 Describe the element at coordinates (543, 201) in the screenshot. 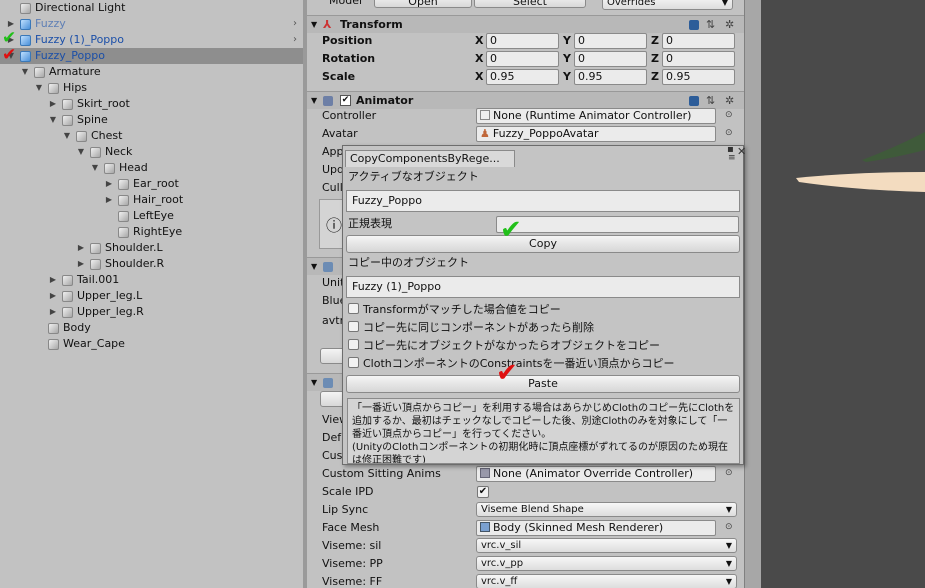

I see `active-object-field: Fuzzy_Poppo` at that location.